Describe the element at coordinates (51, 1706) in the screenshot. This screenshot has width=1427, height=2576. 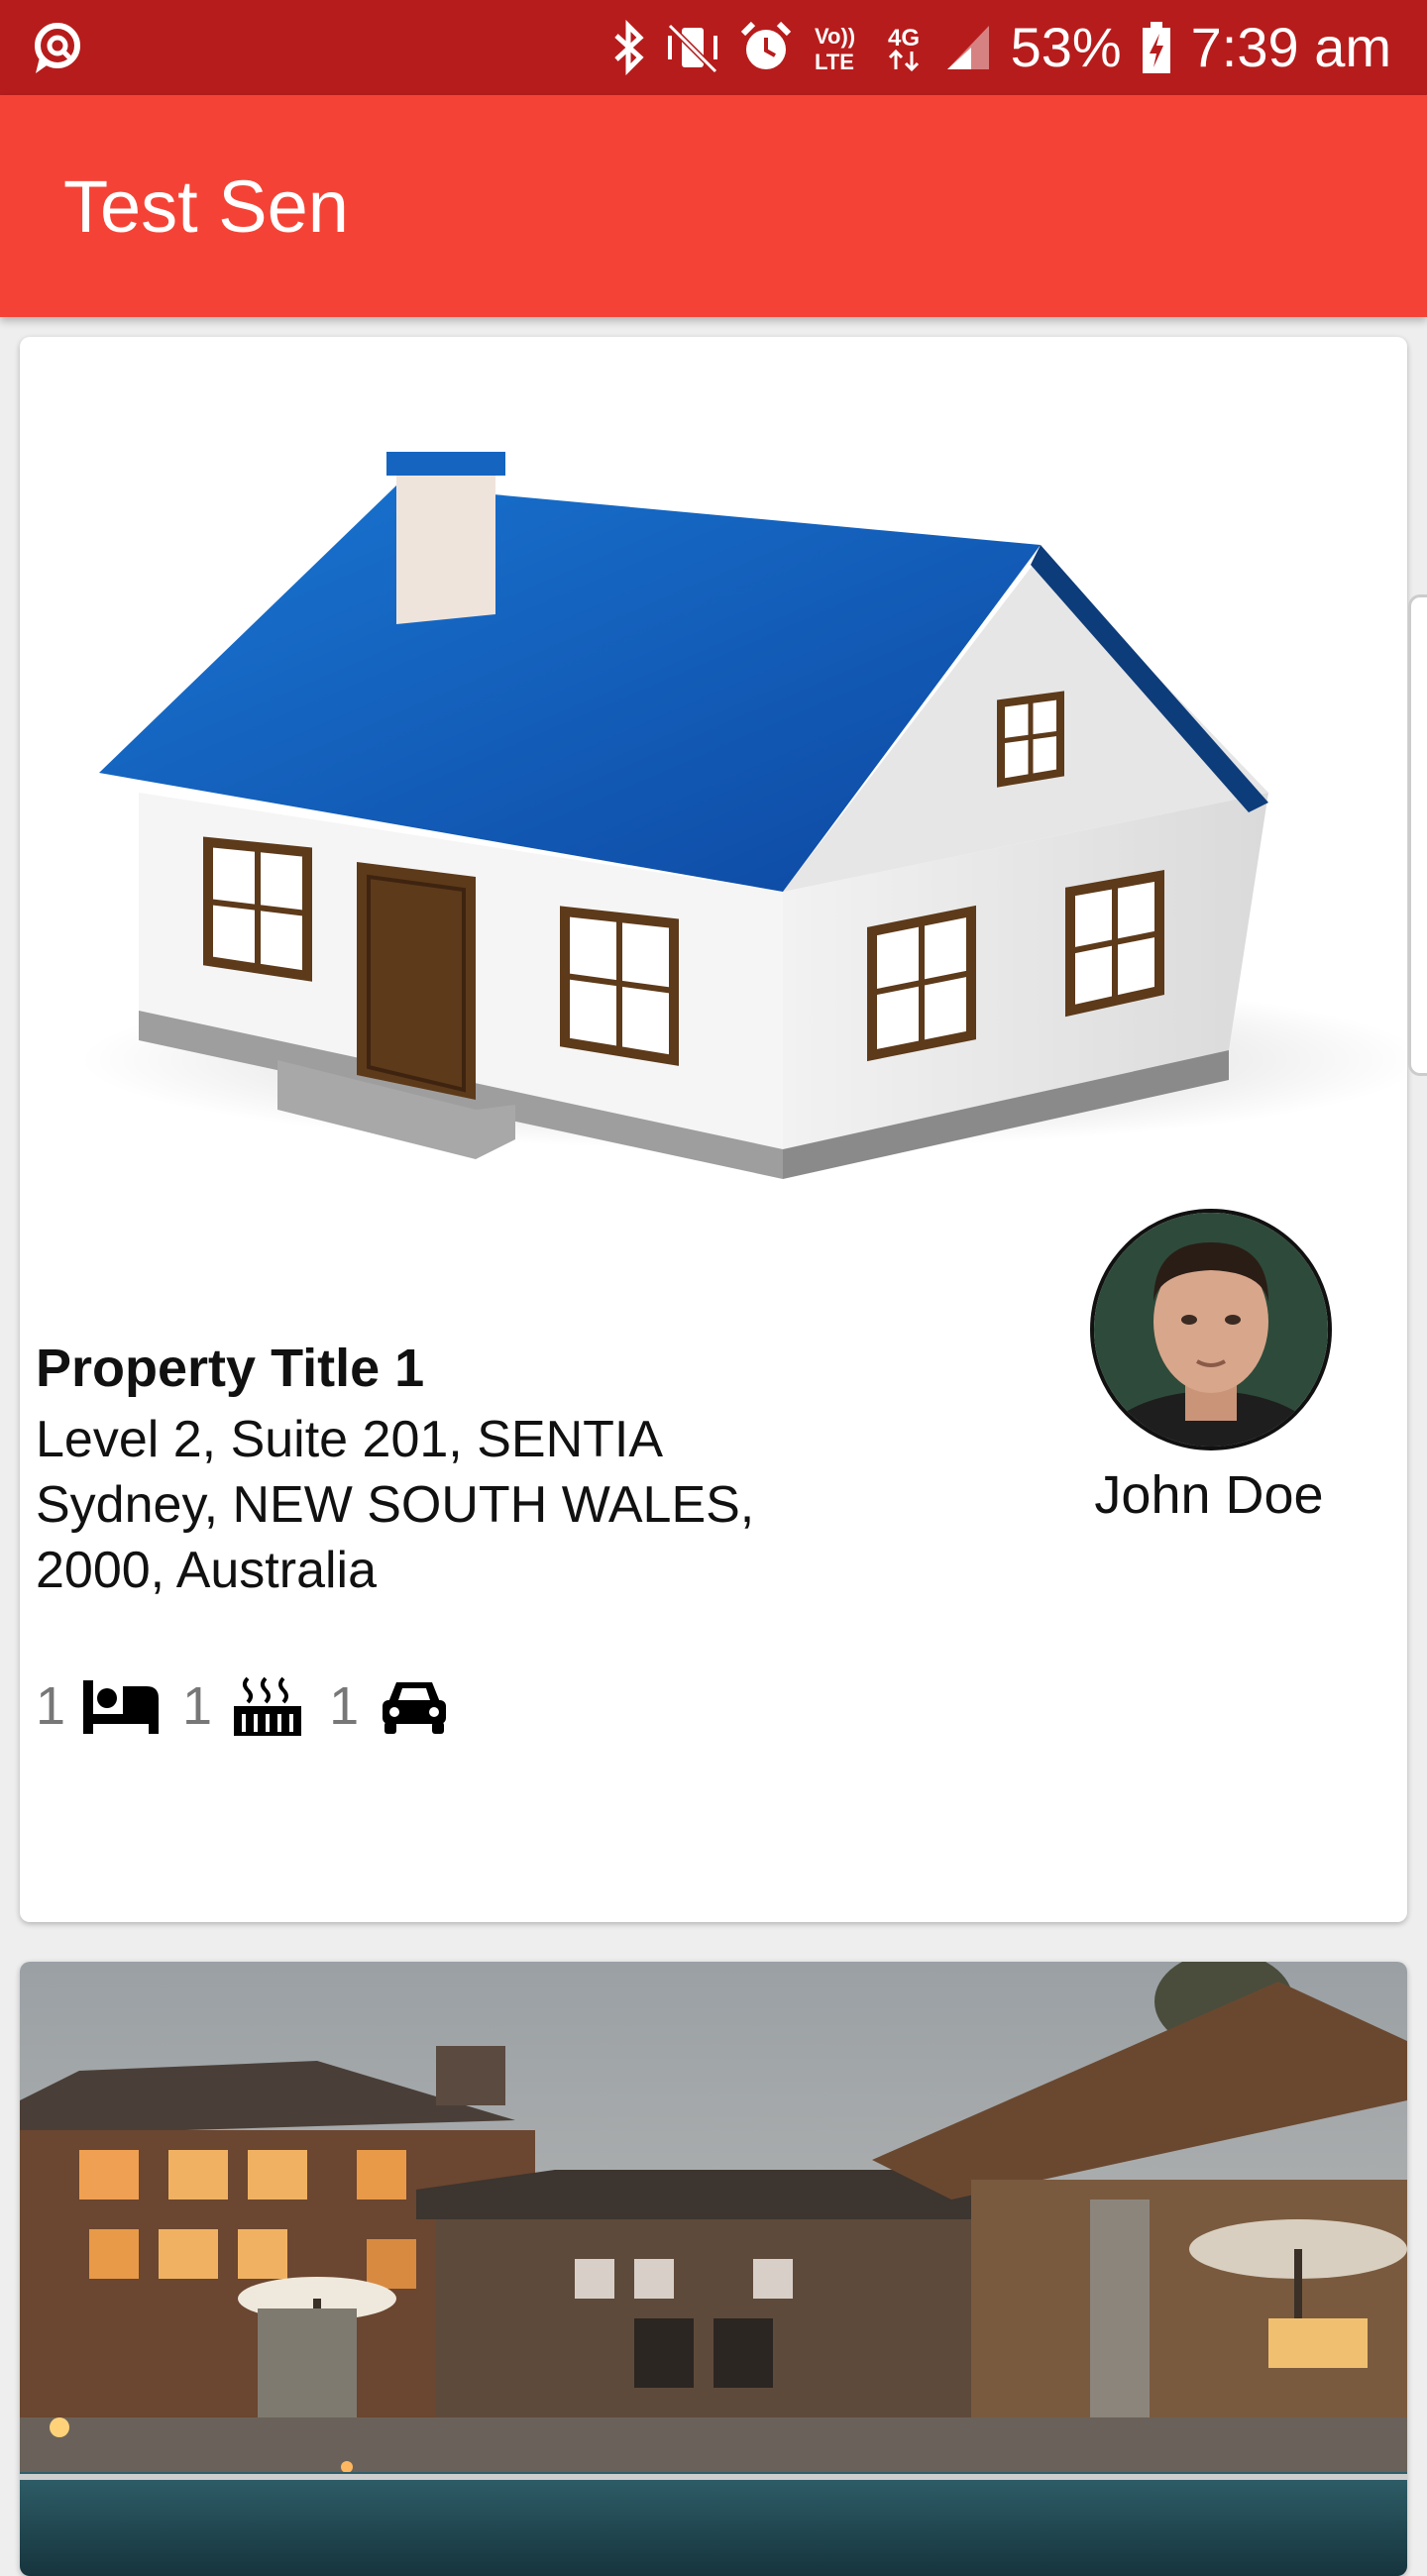
I see `bedroom-count: 1` at that location.